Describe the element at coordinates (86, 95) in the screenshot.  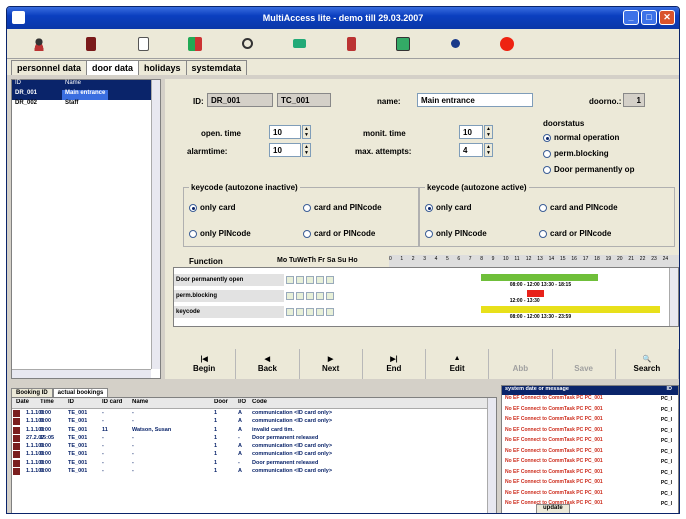
I see `door-row: DR_001 Main entrance` at that location.